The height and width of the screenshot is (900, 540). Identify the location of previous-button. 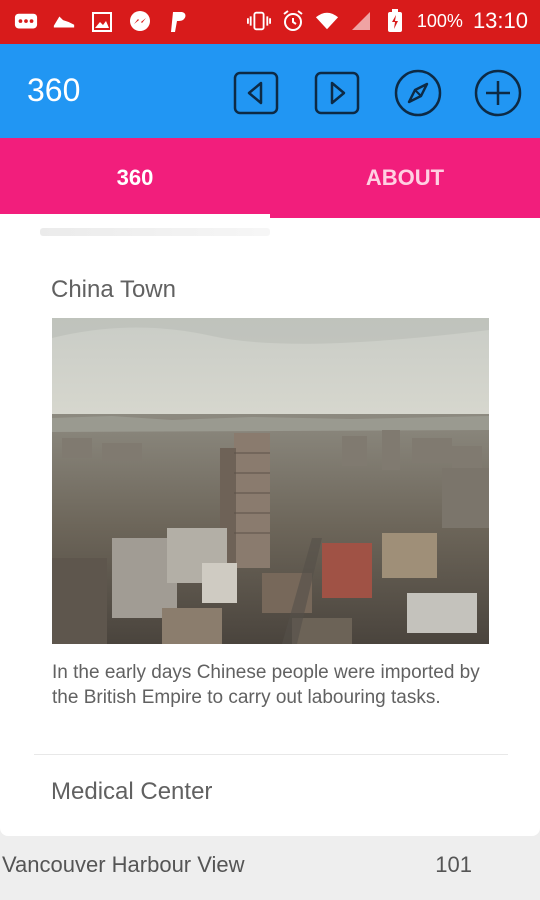
(256, 93).